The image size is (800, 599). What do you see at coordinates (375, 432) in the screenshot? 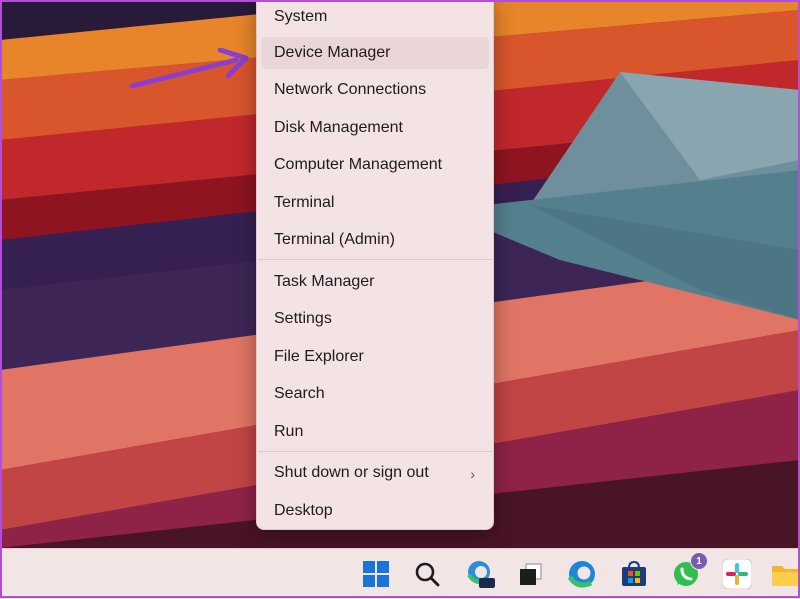
I see `menu-item-run: Run` at bounding box center [375, 432].